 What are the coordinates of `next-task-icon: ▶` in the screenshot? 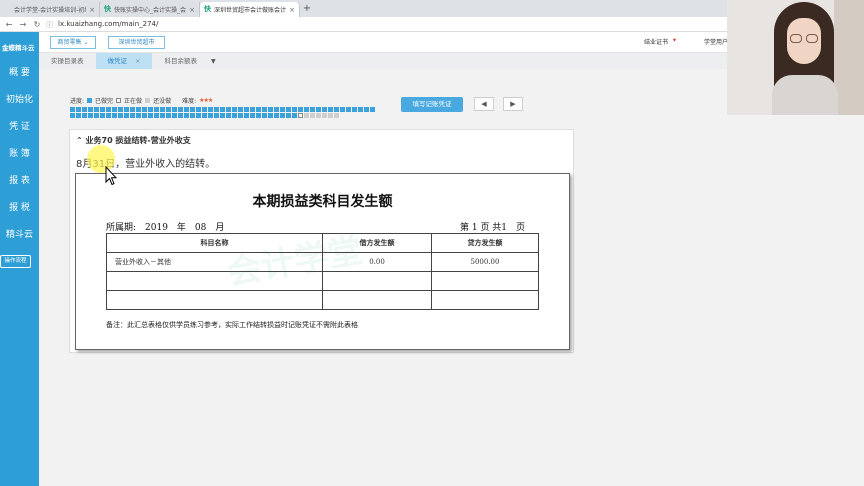 It's located at (513, 104).